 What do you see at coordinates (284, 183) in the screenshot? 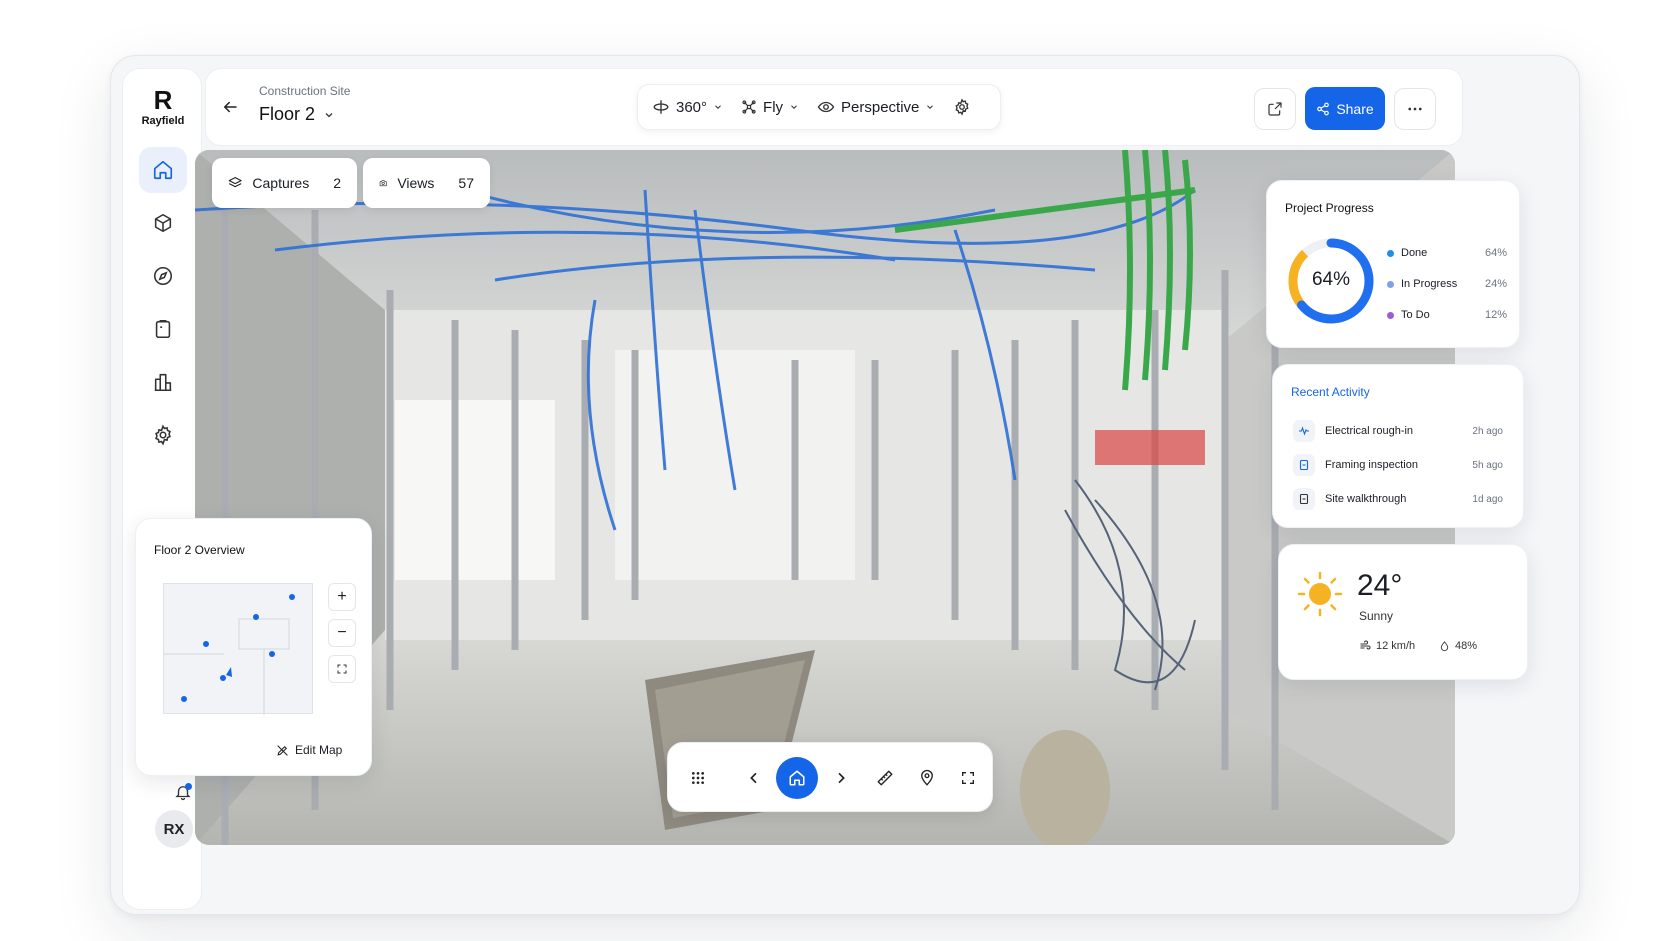
I see `captures-chip: Captures 2` at bounding box center [284, 183].